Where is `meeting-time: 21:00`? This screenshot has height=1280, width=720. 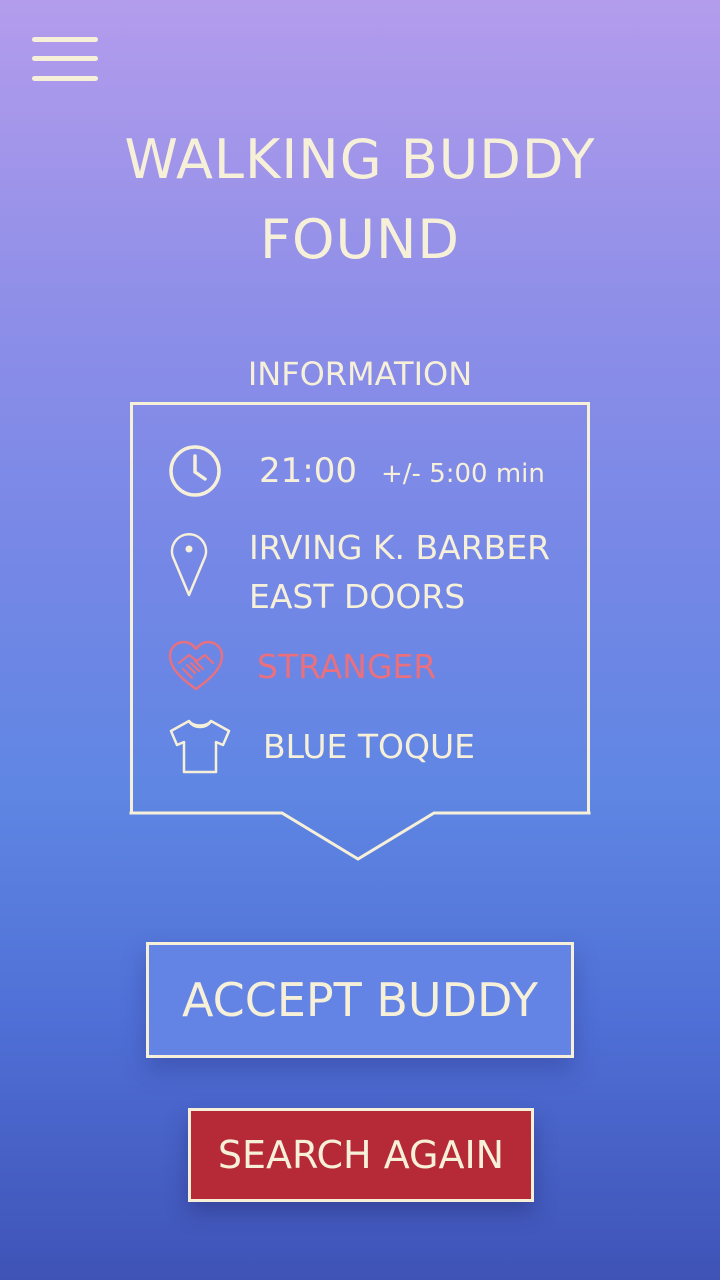 meeting-time: 21:00 is located at coordinates (308, 471).